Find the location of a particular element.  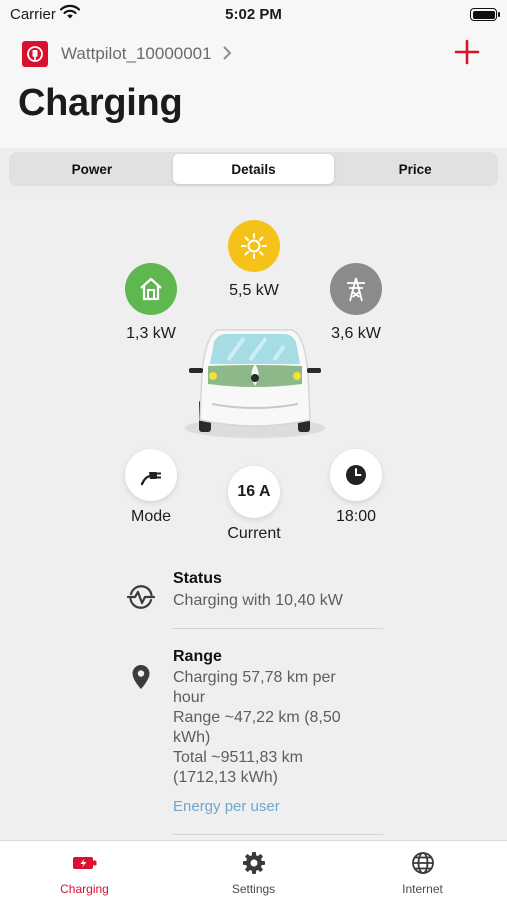

tab-power: Power is located at coordinates (92, 169).